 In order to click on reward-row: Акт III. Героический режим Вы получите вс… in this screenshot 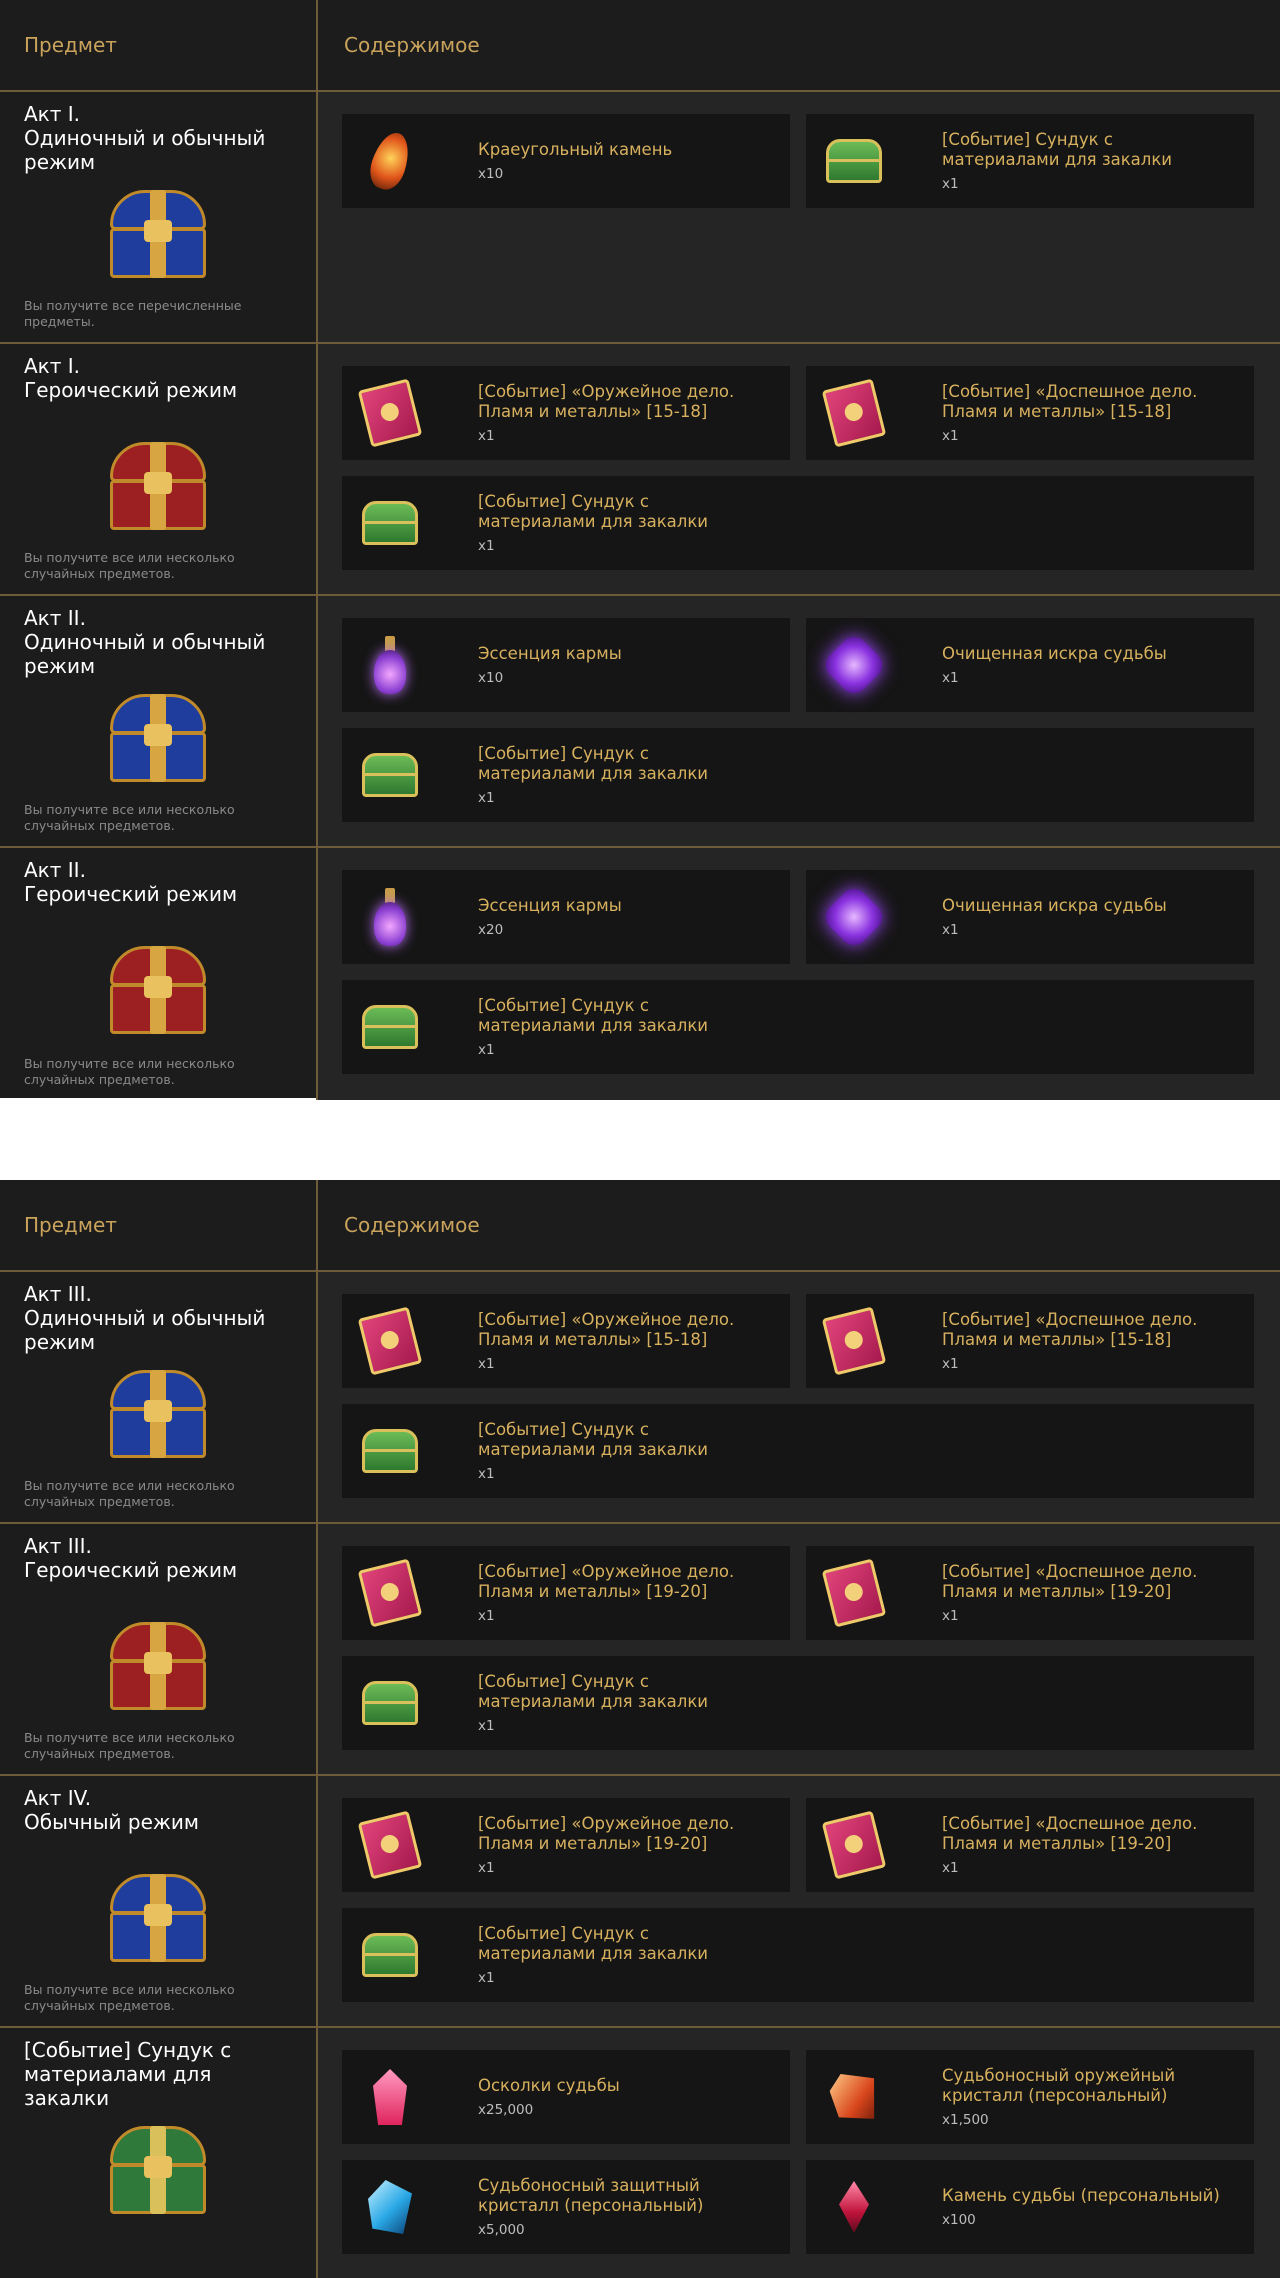, I will do `click(640, 1650)`.